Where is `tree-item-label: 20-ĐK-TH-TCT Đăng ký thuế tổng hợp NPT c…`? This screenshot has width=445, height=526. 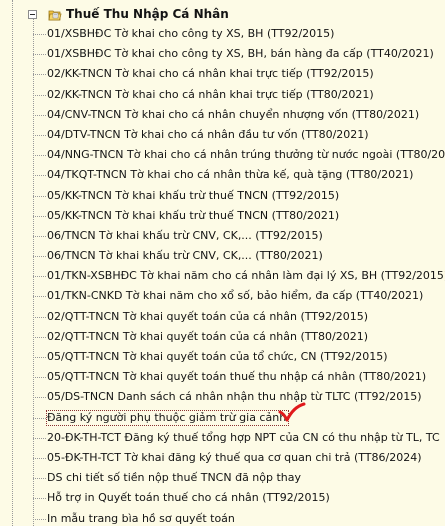 tree-item-label: 20-ĐK-TH-TCT Đăng ký thuế tổng hợp NPT c… is located at coordinates (243, 437).